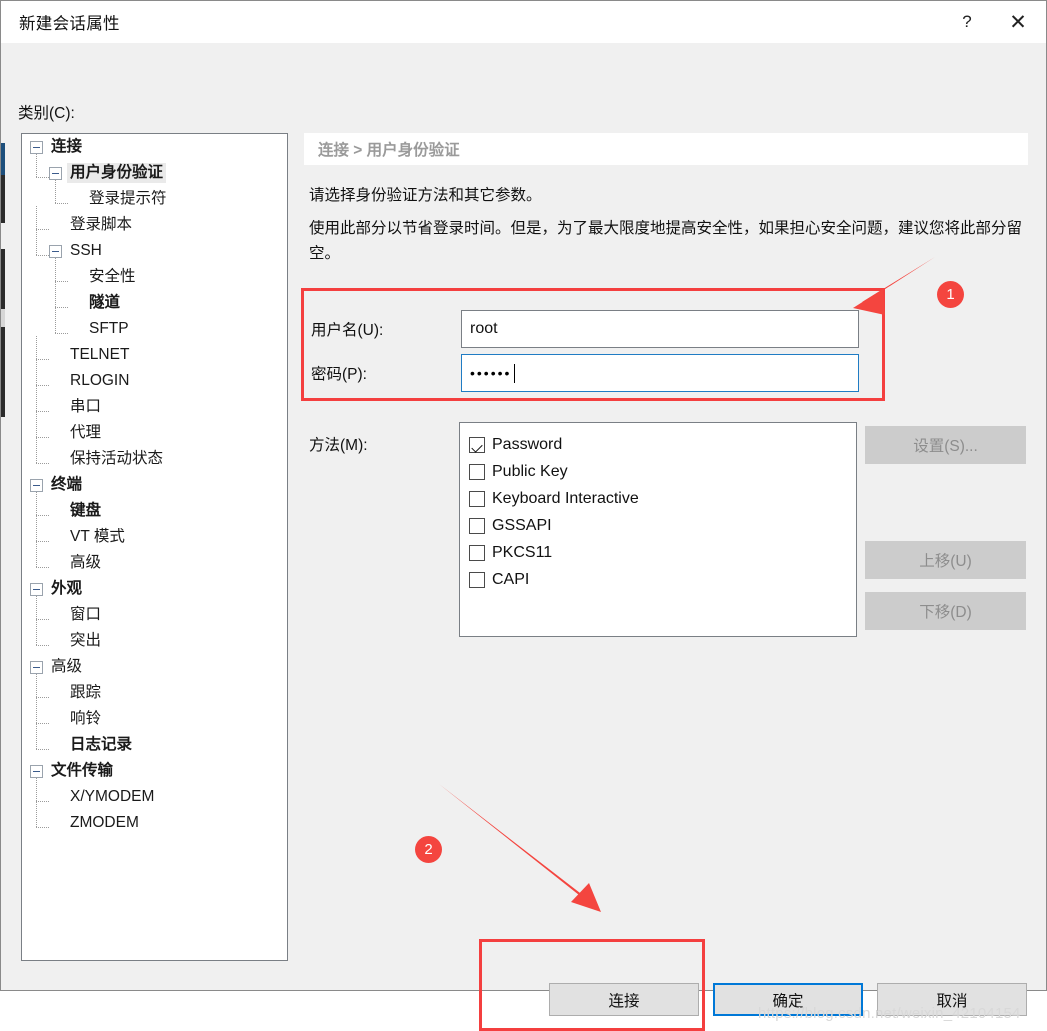  What do you see at coordinates (945, 611) in the screenshot?
I see `move-down-button: 下移(D)` at bounding box center [945, 611].